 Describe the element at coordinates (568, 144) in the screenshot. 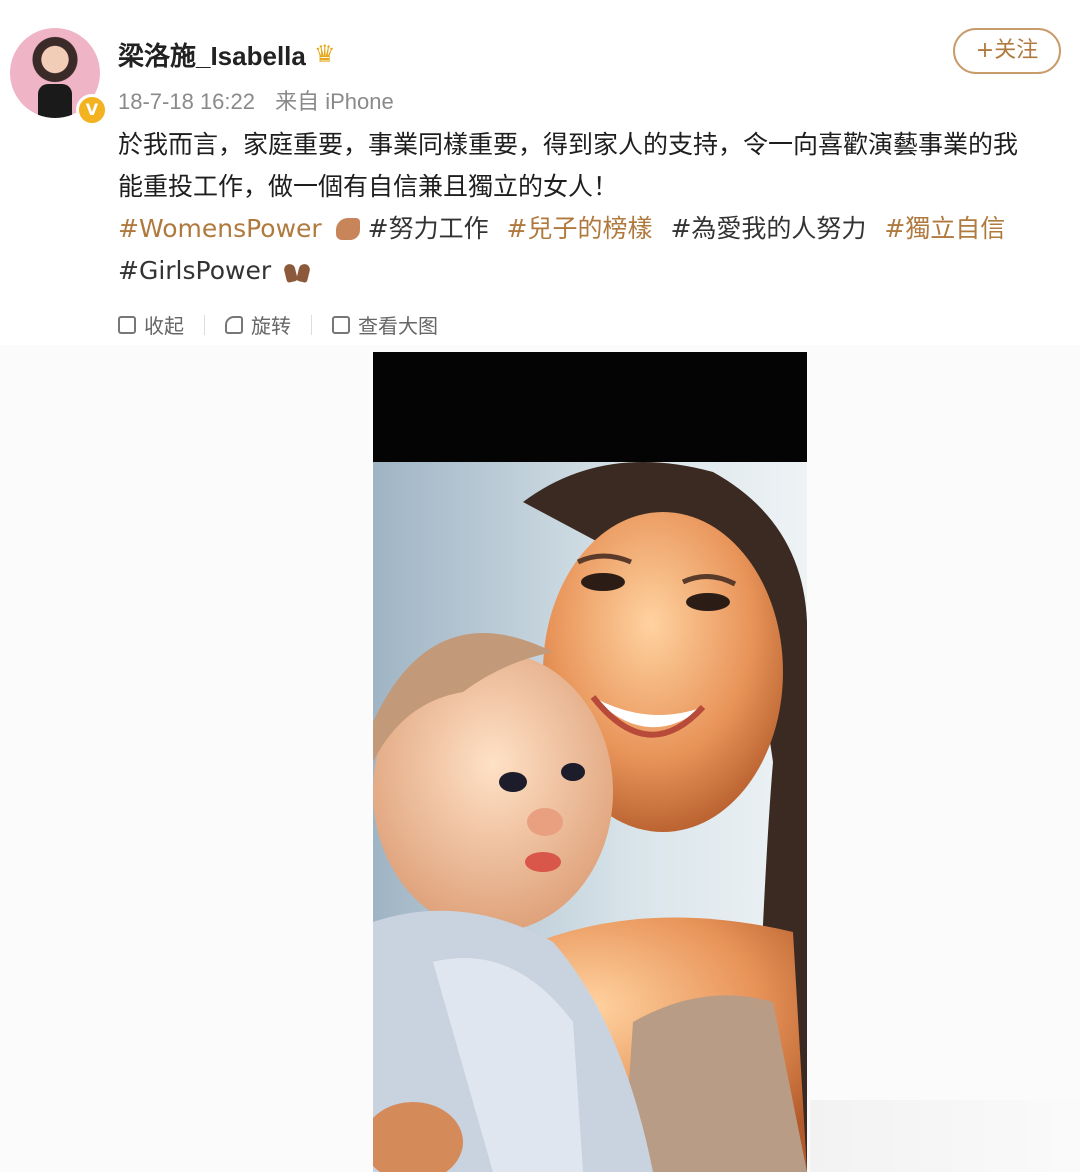

I see `post-text-line: 於我而言，家庭重要，事業同樣重要，得到家人的支持，令一向喜歡演藝事業的我` at that location.